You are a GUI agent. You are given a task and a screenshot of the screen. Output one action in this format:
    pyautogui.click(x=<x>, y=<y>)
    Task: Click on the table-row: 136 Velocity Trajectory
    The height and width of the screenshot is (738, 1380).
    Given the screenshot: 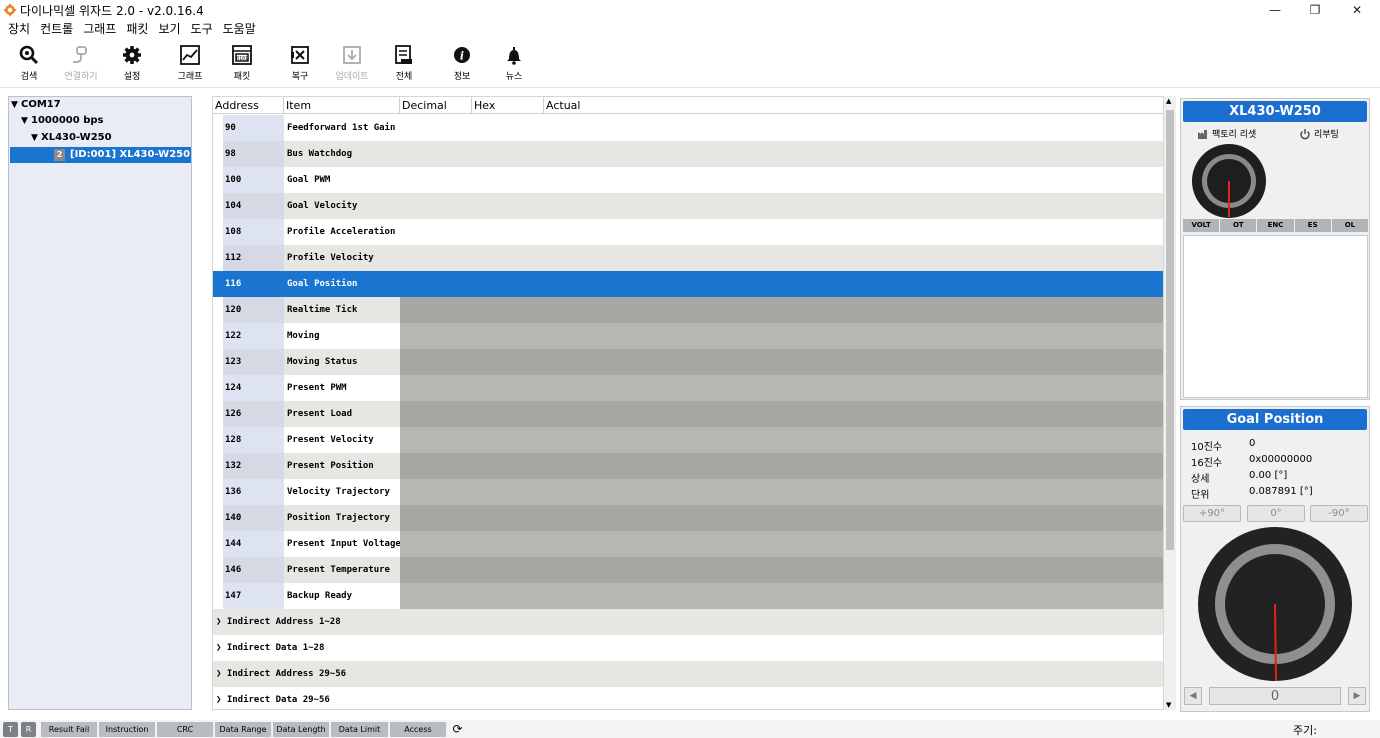 What is the action you would take?
    pyautogui.click(x=688, y=492)
    